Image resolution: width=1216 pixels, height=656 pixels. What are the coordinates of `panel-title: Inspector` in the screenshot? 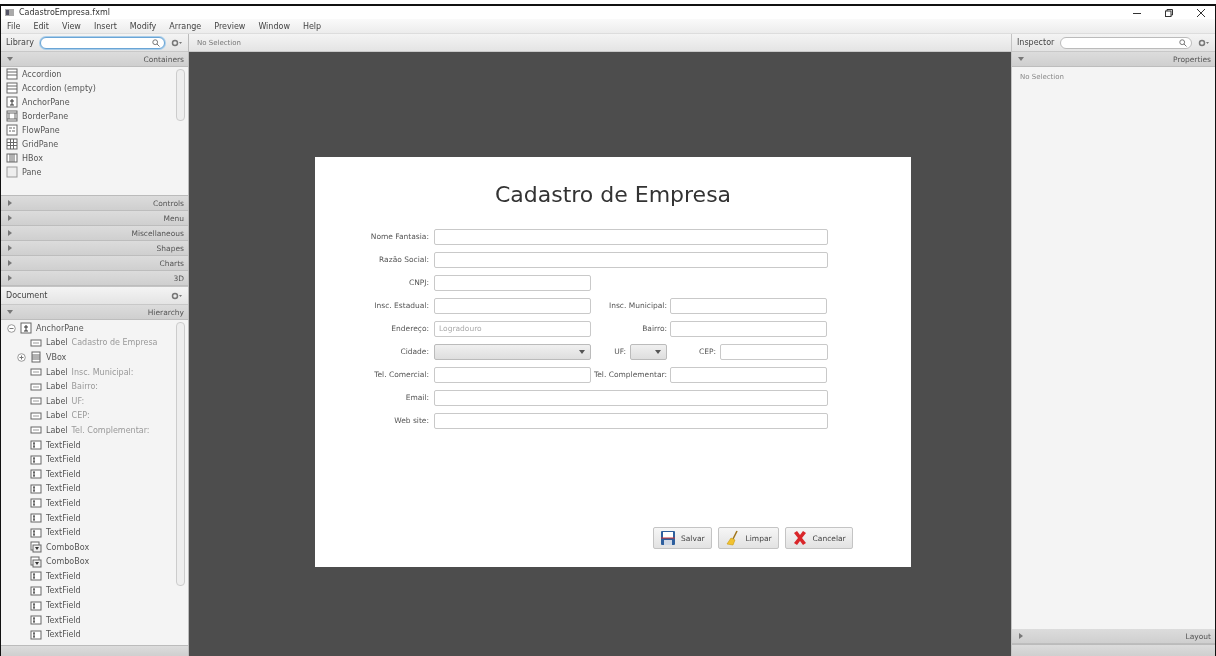 It's located at (1036, 42).